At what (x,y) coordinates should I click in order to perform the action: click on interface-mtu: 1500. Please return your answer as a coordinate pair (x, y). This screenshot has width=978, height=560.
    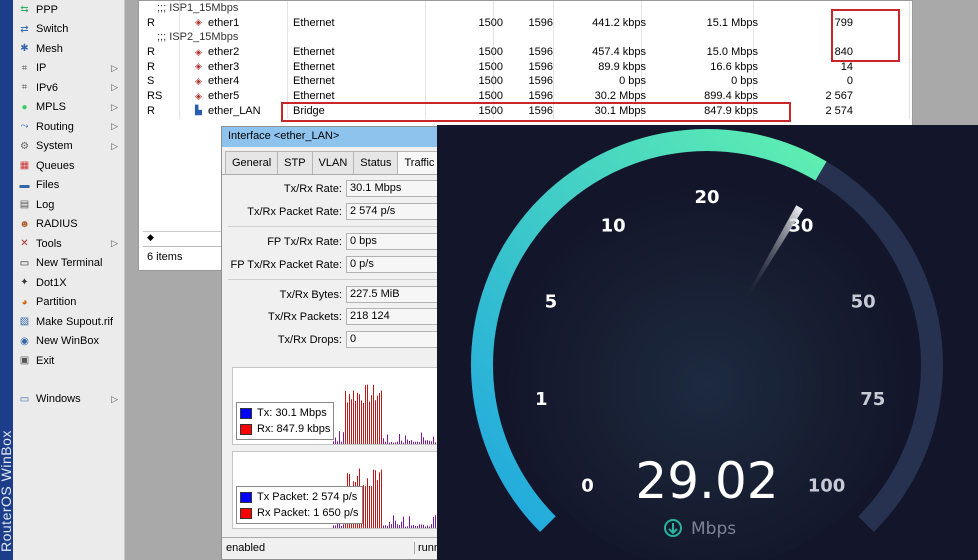
    Looking at the image, I should click on (490, 66).